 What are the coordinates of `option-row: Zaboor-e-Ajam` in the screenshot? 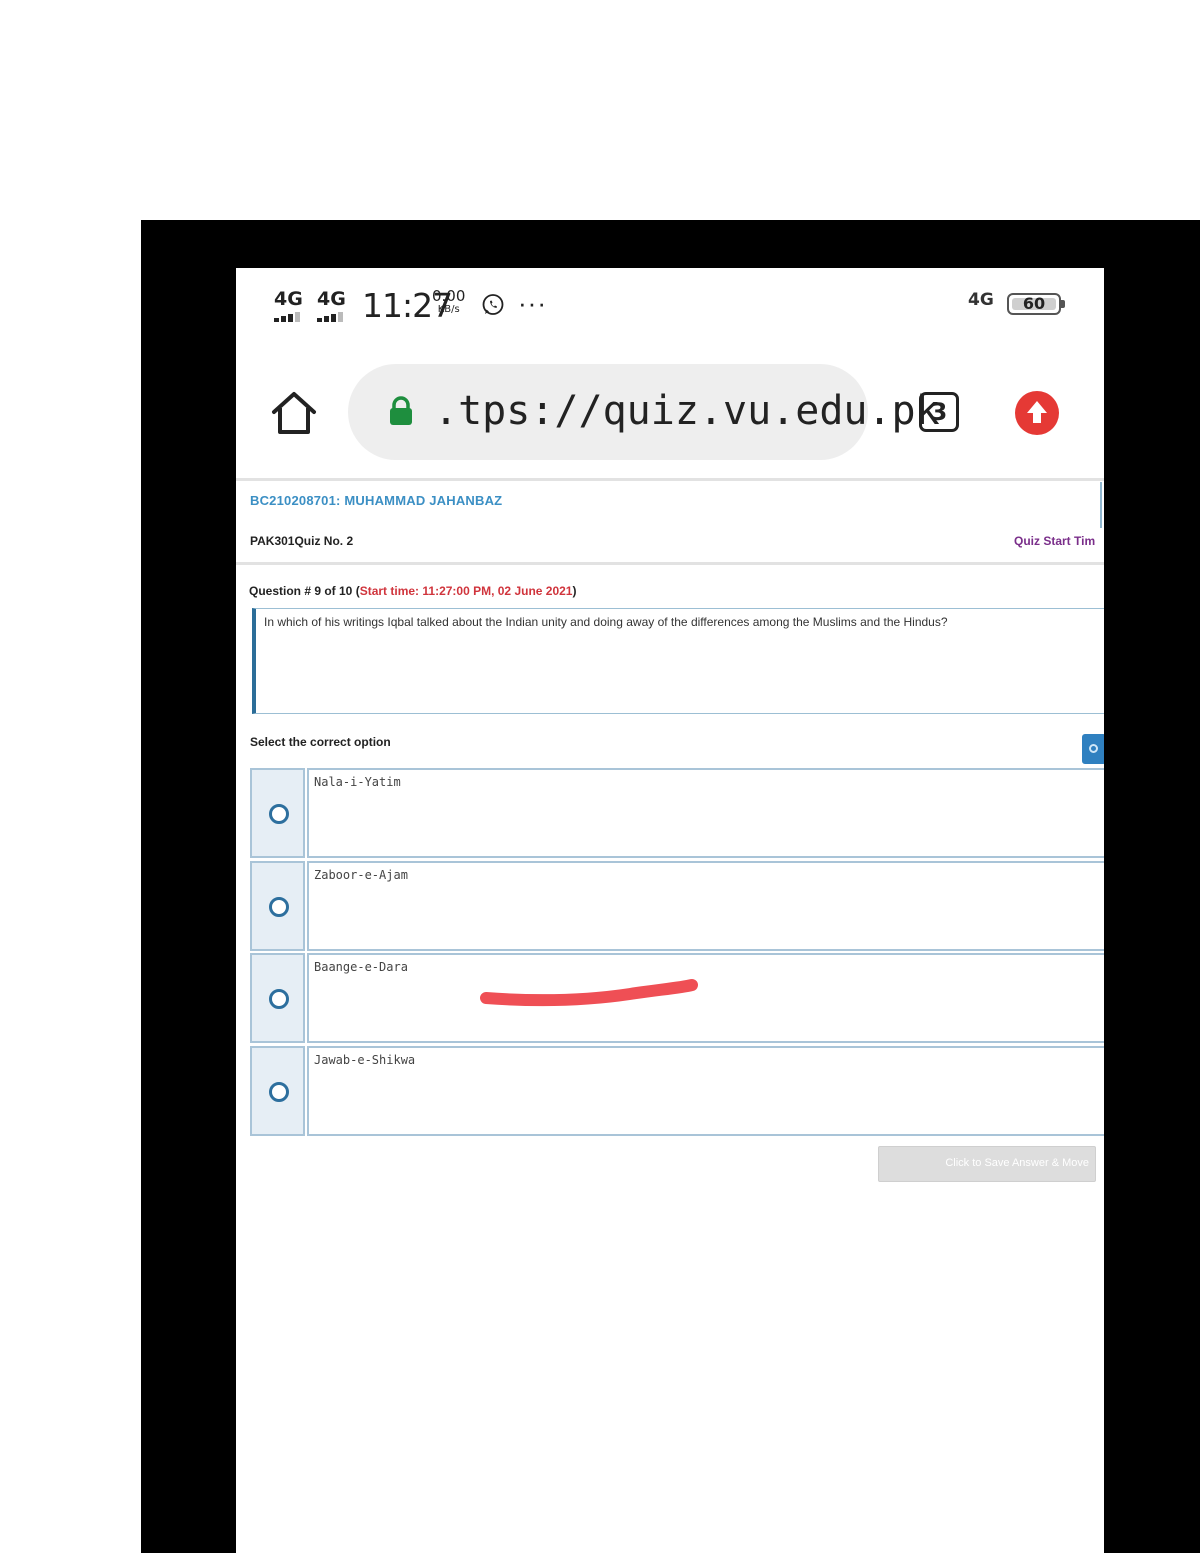 It's located at (677, 906).